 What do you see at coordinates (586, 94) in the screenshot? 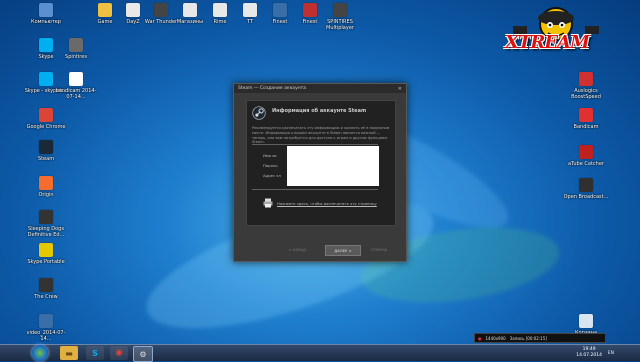
I see `desktop-icon-label: Auslogics BoostSpeed` at bounding box center [586, 94].